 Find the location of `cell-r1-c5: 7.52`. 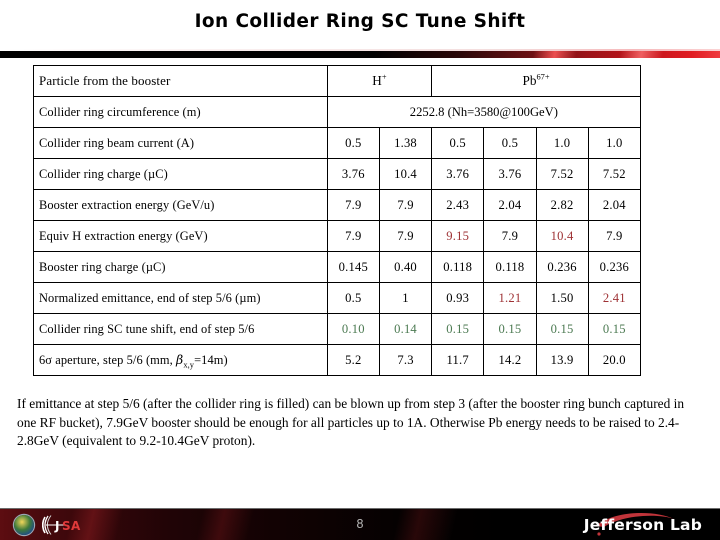

cell-r1-c5: 7.52 is located at coordinates (614, 174).